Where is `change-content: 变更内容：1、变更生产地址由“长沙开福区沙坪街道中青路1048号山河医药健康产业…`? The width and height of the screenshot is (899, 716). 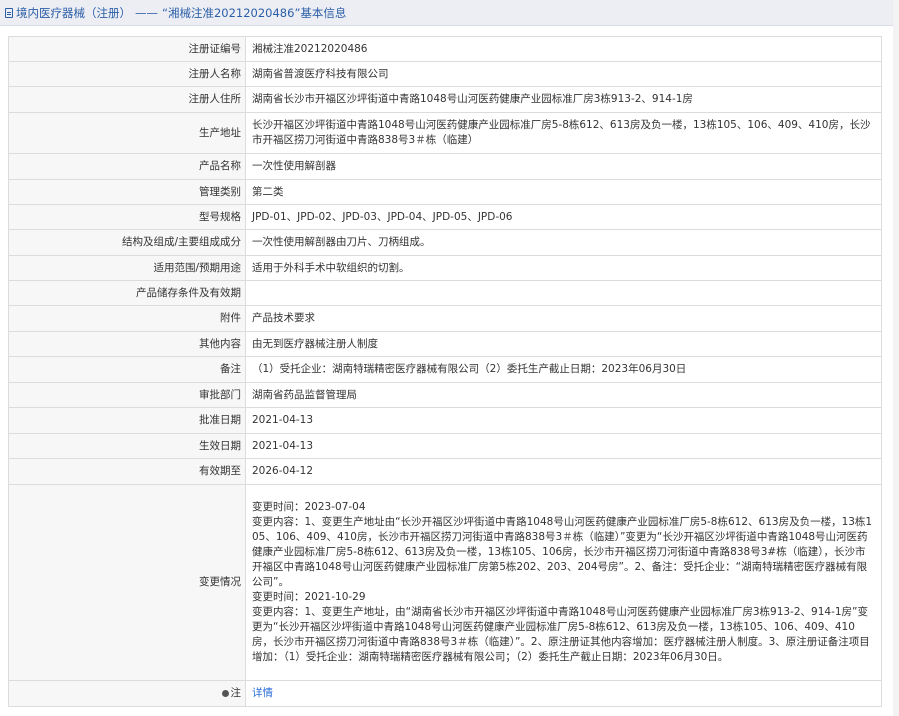 change-content: 变更内容：1、变更生产地址由“长沙开福区沙坪街道中青路1048号山河医药健康产业… is located at coordinates (562, 552).